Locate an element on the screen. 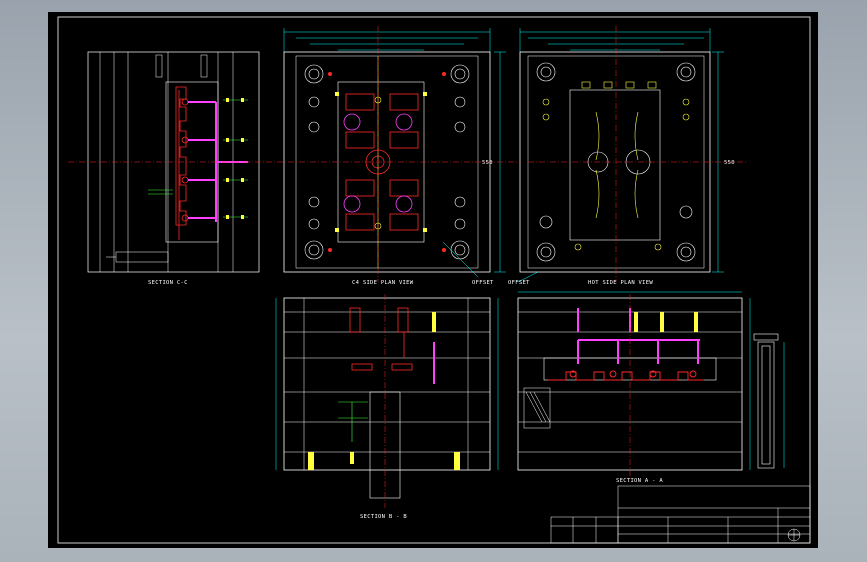 The image size is (867, 562). hardware-b is located at coordinates (384, 391).